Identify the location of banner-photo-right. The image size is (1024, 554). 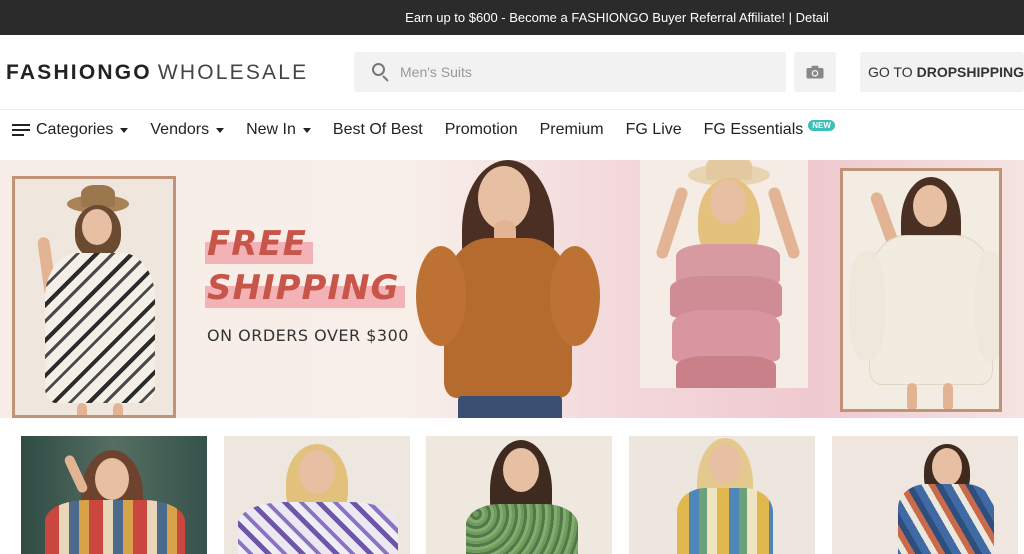
(921, 290).